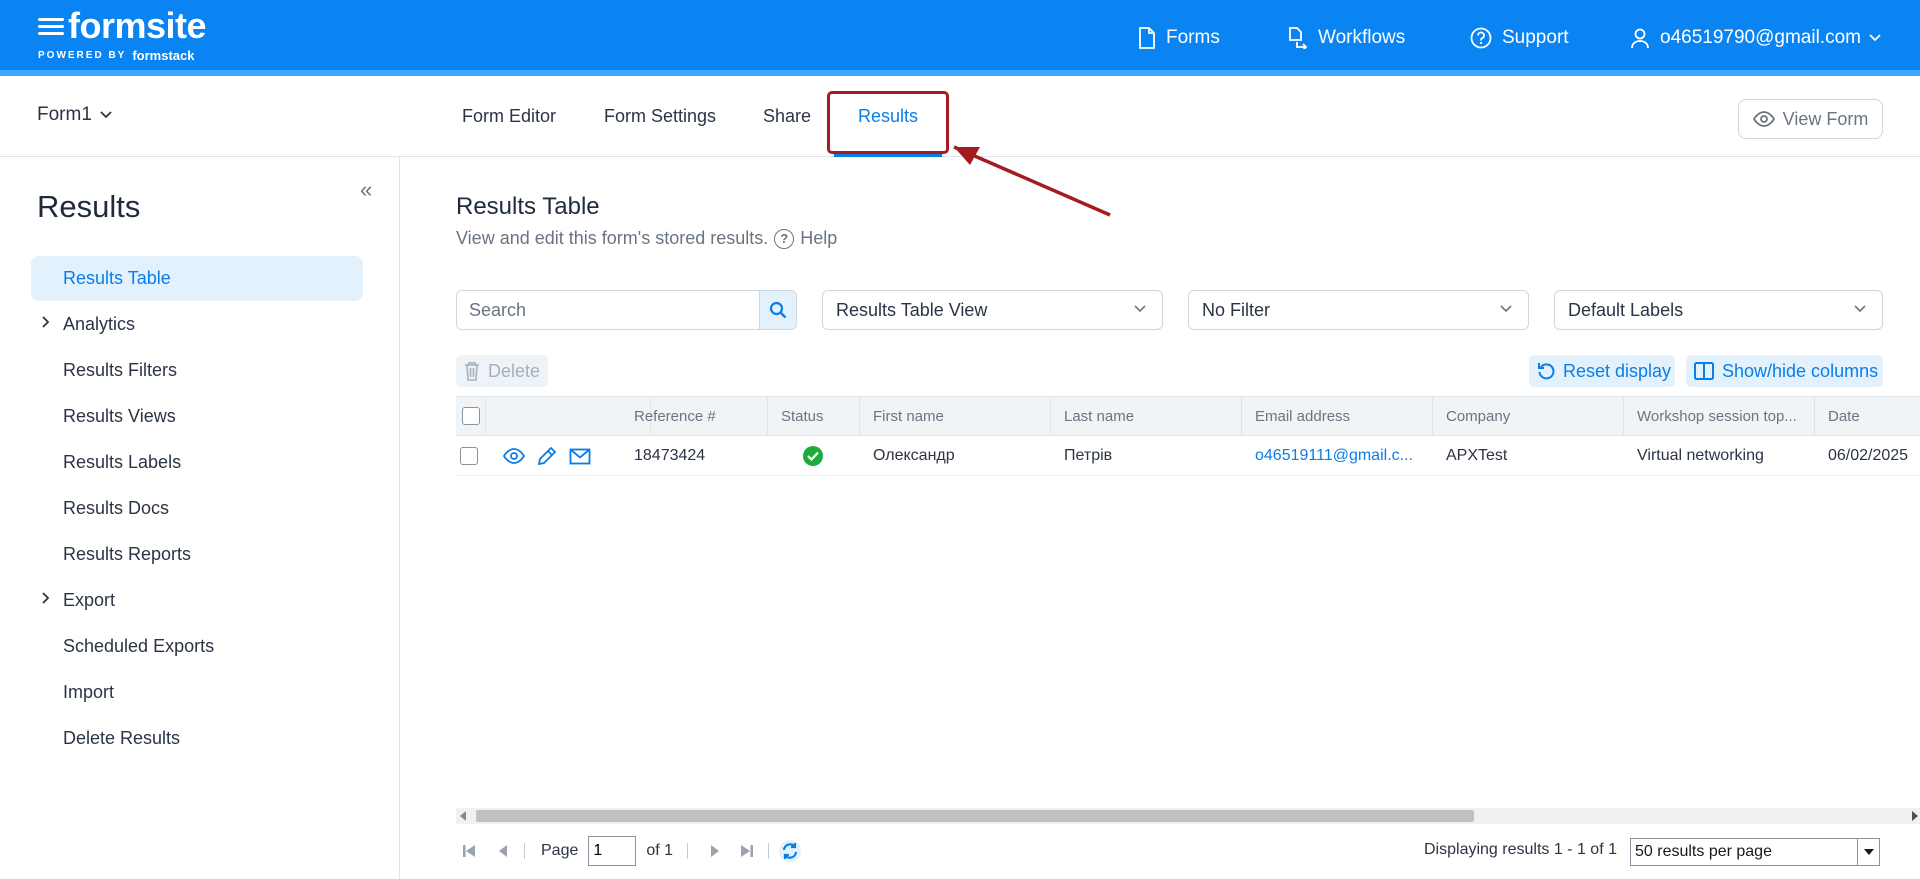 The height and width of the screenshot is (879, 1920). Describe the element at coordinates (612, 851) in the screenshot. I see `page-number-input` at that location.